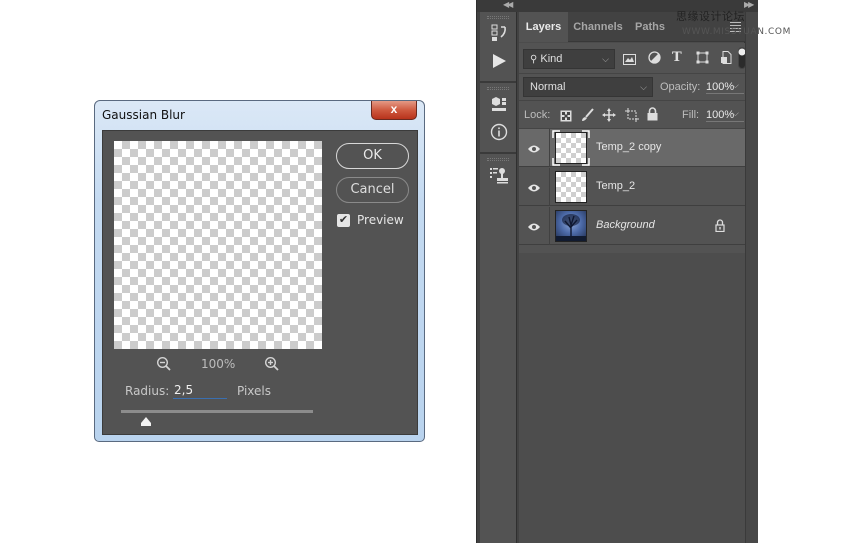  What do you see at coordinates (588, 87) in the screenshot?
I see `blend-mode-dropdown: Normal ⌵` at bounding box center [588, 87].